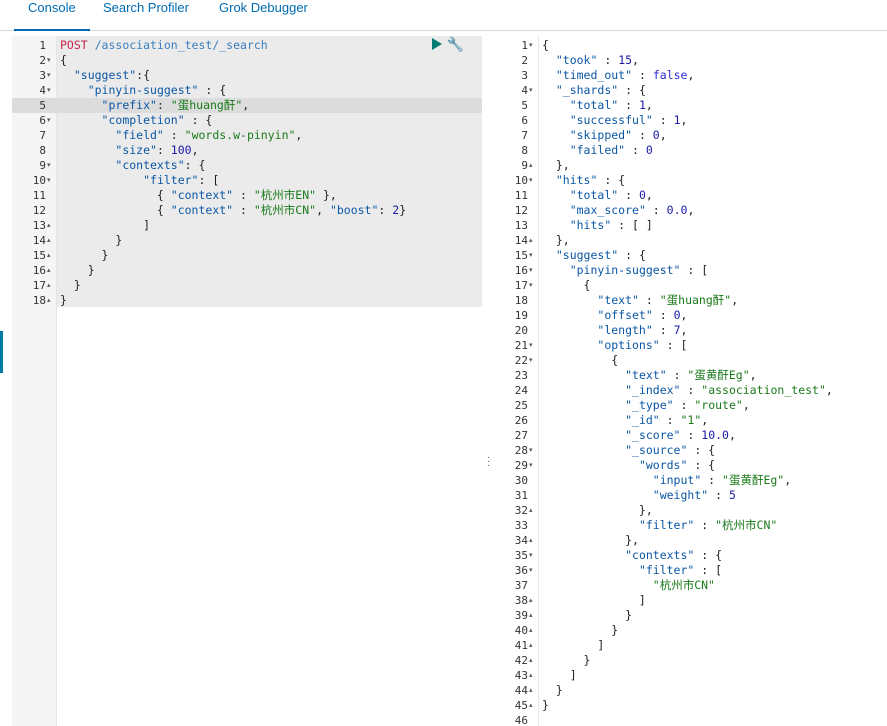 The width and height of the screenshot is (887, 726). Describe the element at coordinates (712, 105) in the screenshot. I see `response-code-line: "total" : 1,` at that location.